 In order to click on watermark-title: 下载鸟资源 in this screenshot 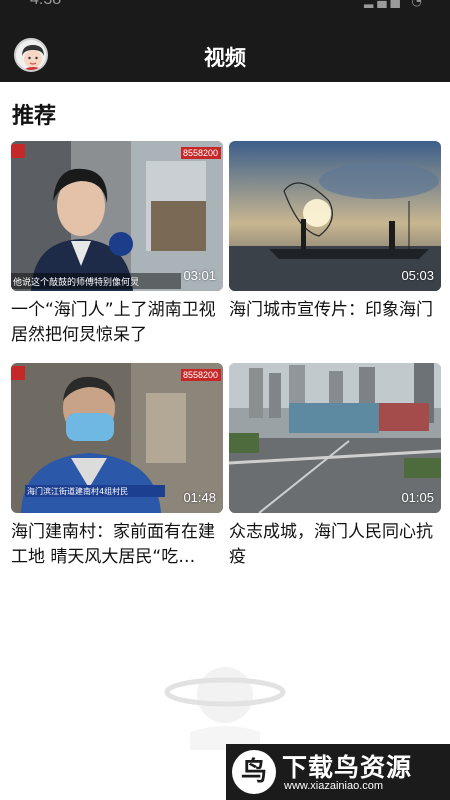, I will do `click(347, 767)`.